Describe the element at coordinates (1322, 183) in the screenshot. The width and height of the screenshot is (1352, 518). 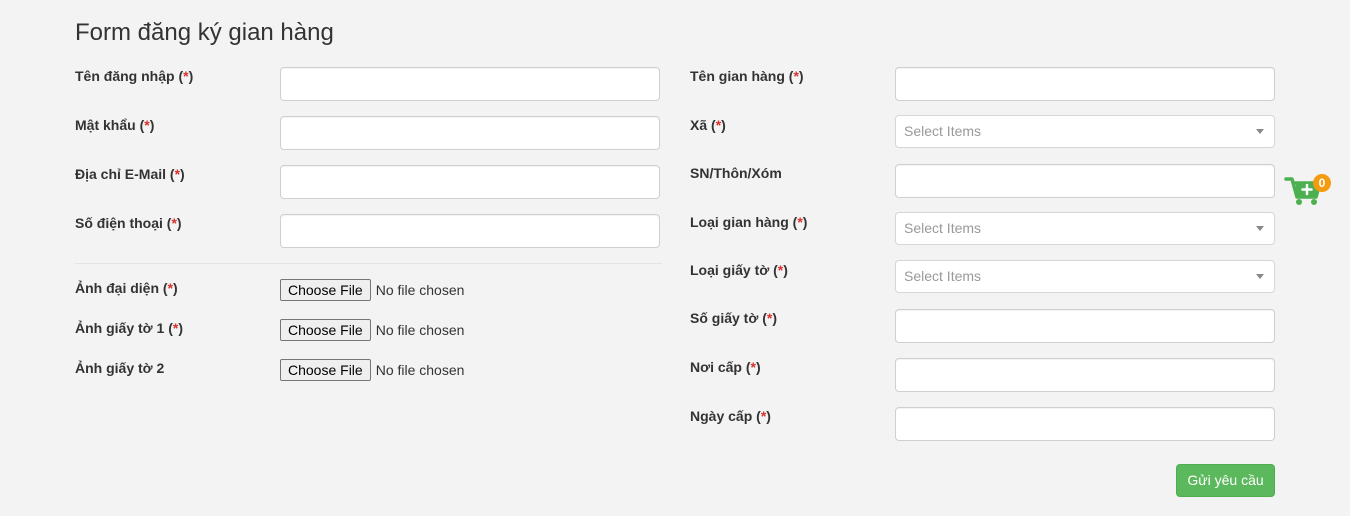
I see `cart-count-badge: 0` at that location.